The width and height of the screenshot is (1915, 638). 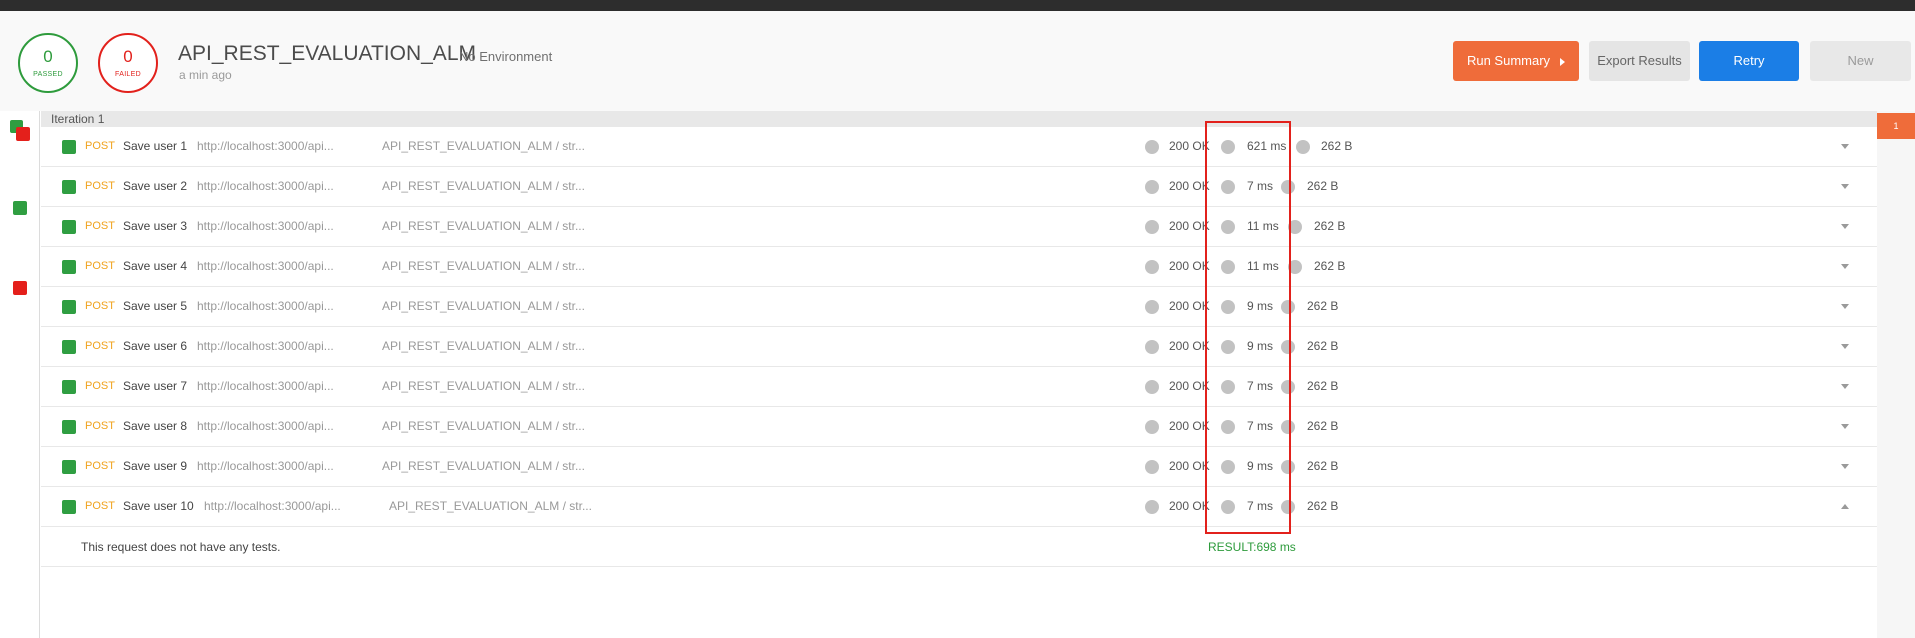 I want to click on environment-label: No Environment, so click(x=506, y=56).